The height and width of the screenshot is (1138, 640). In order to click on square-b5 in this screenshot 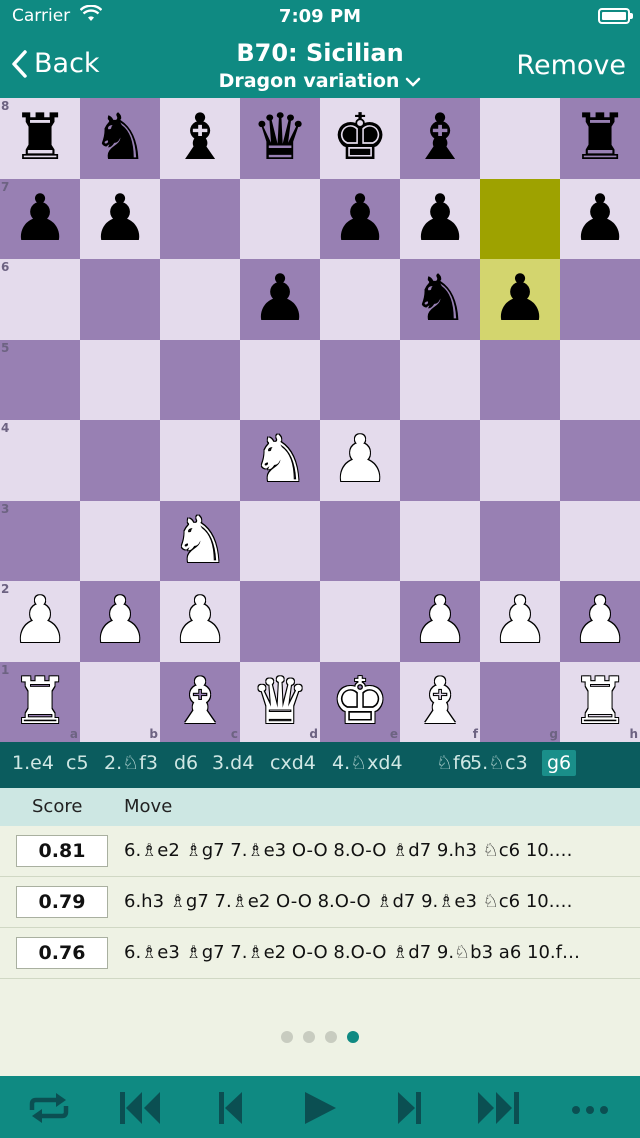, I will do `click(120, 379)`.